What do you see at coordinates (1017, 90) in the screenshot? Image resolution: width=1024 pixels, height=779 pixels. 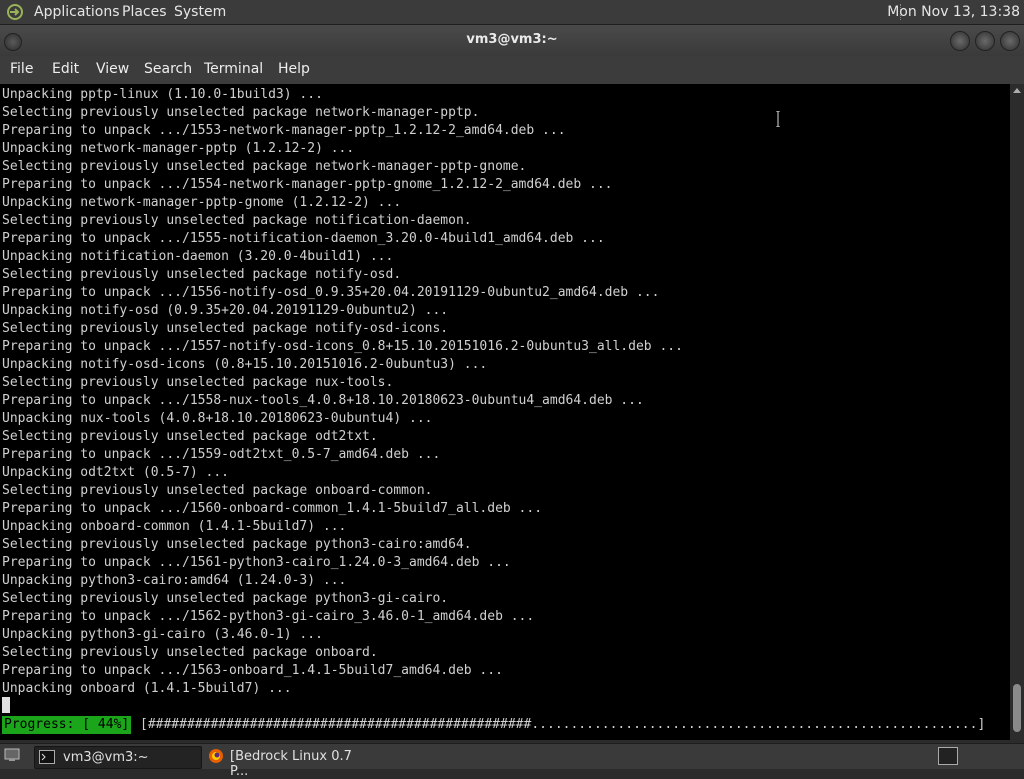 I see `scroll-up-arrow-icon` at bounding box center [1017, 90].